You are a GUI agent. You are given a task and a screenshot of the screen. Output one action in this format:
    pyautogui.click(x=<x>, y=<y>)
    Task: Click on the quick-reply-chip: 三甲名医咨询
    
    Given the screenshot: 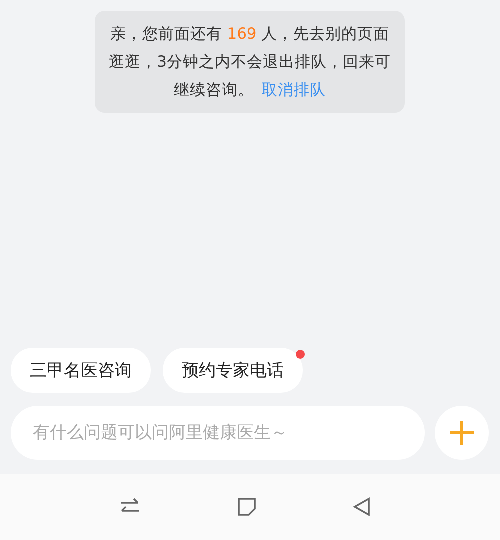 What is the action you would take?
    pyautogui.click(x=81, y=370)
    